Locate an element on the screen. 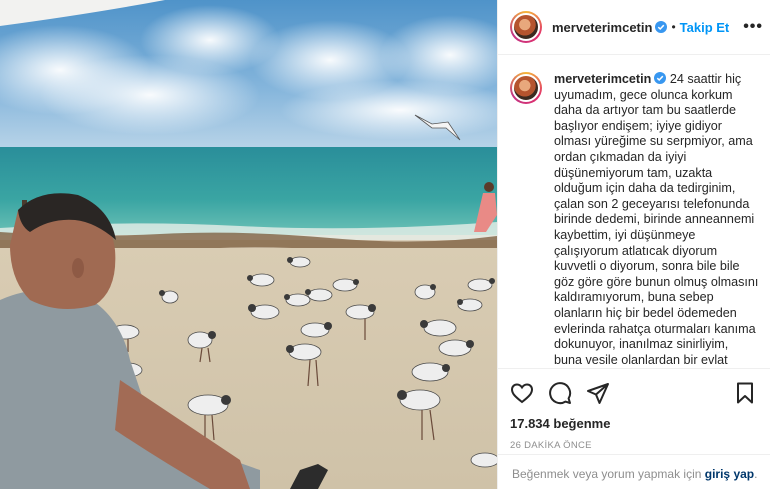 The width and height of the screenshot is (770, 489). caption-avatar-image is located at coordinates (526, 88).